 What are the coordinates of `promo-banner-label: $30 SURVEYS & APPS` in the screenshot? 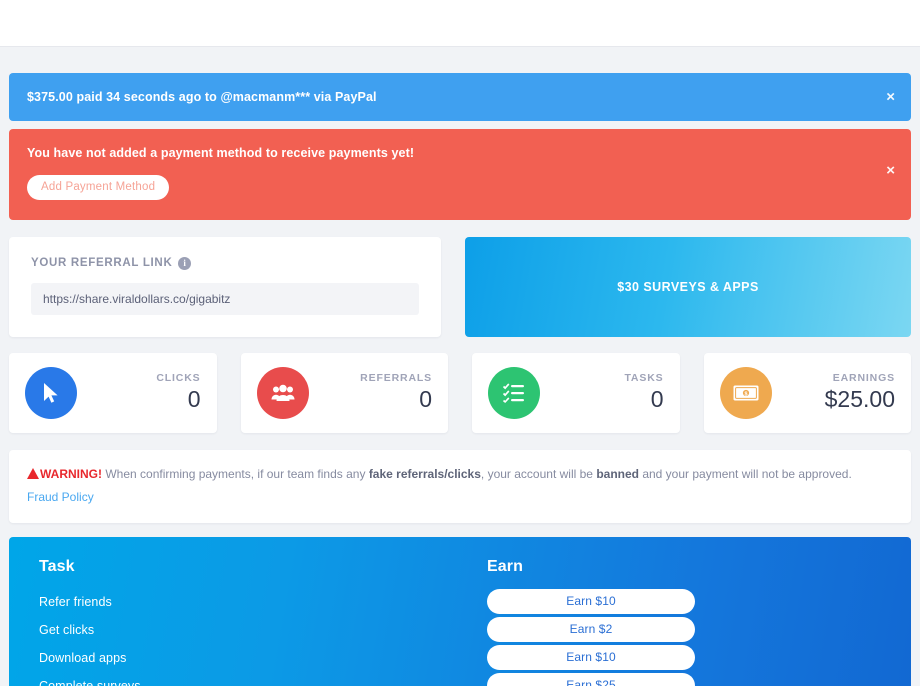 It's located at (688, 286).